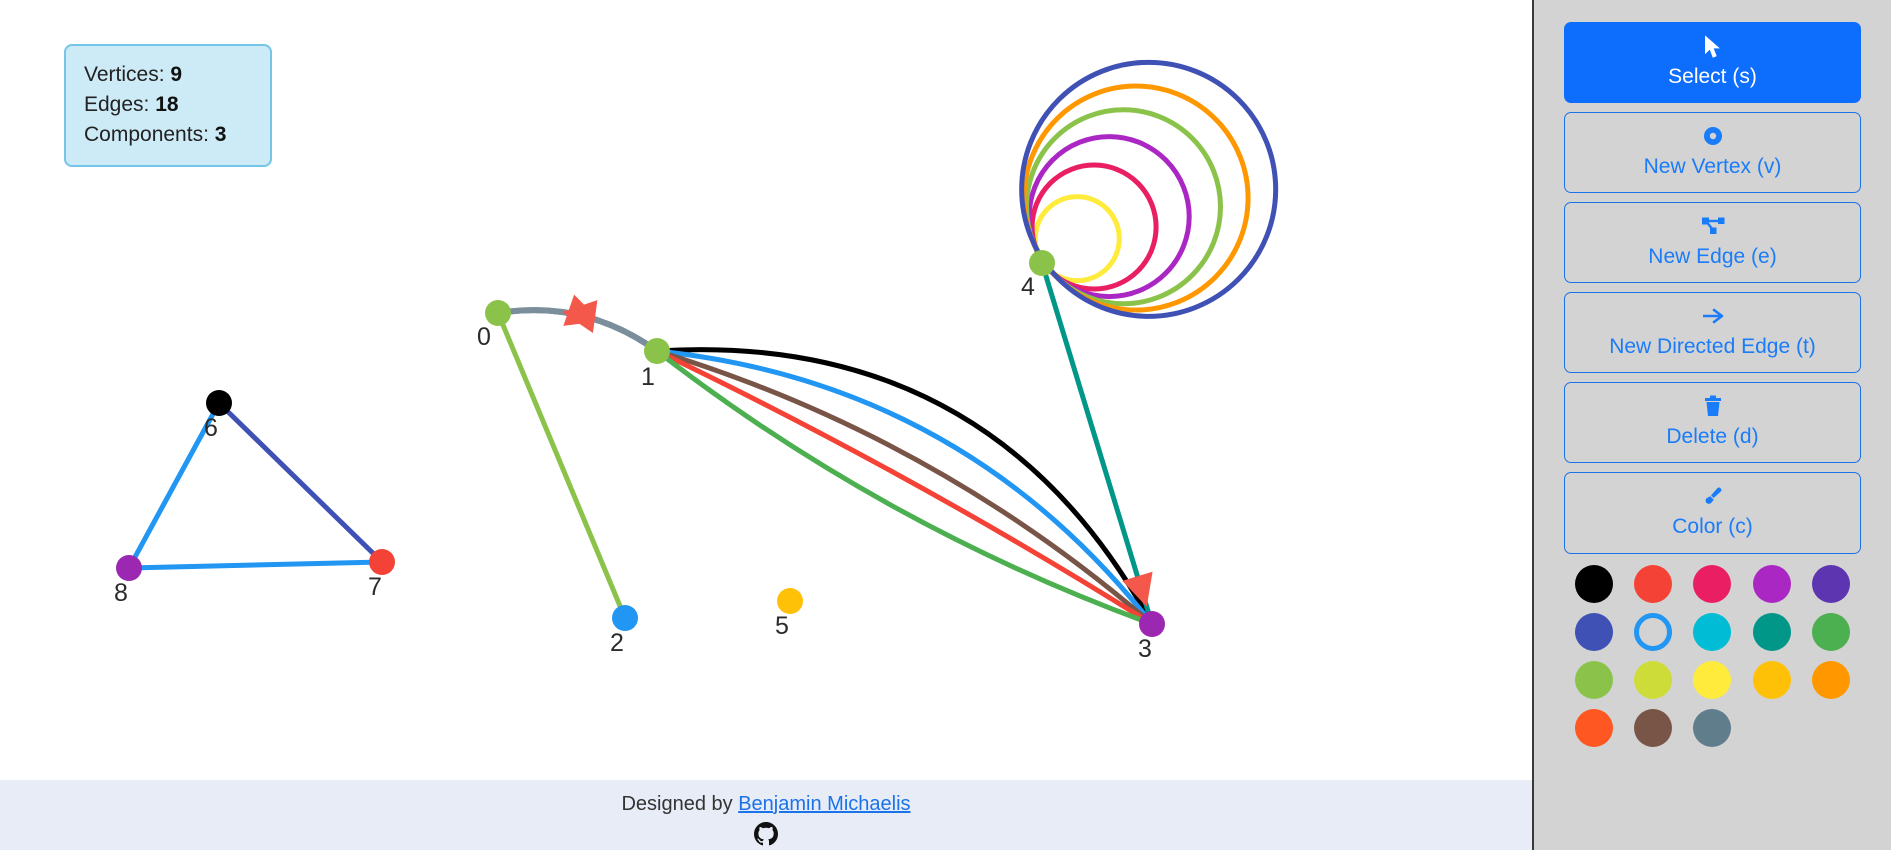 This screenshot has height=850, width=1891. Describe the element at coordinates (1593, 583) in the screenshot. I see `color-swatch-black` at that location.